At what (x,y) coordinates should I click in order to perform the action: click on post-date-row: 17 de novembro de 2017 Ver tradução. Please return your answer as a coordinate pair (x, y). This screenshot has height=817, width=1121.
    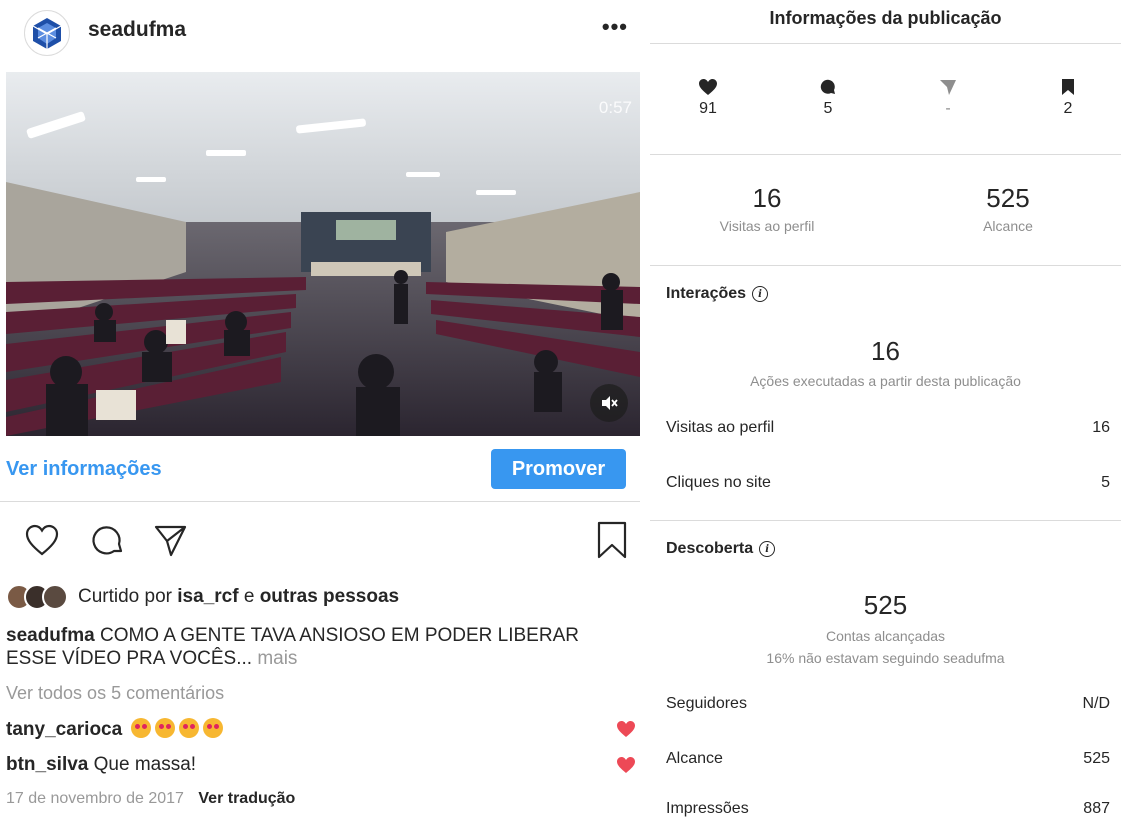
    Looking at the image, I should click on (150, 799).